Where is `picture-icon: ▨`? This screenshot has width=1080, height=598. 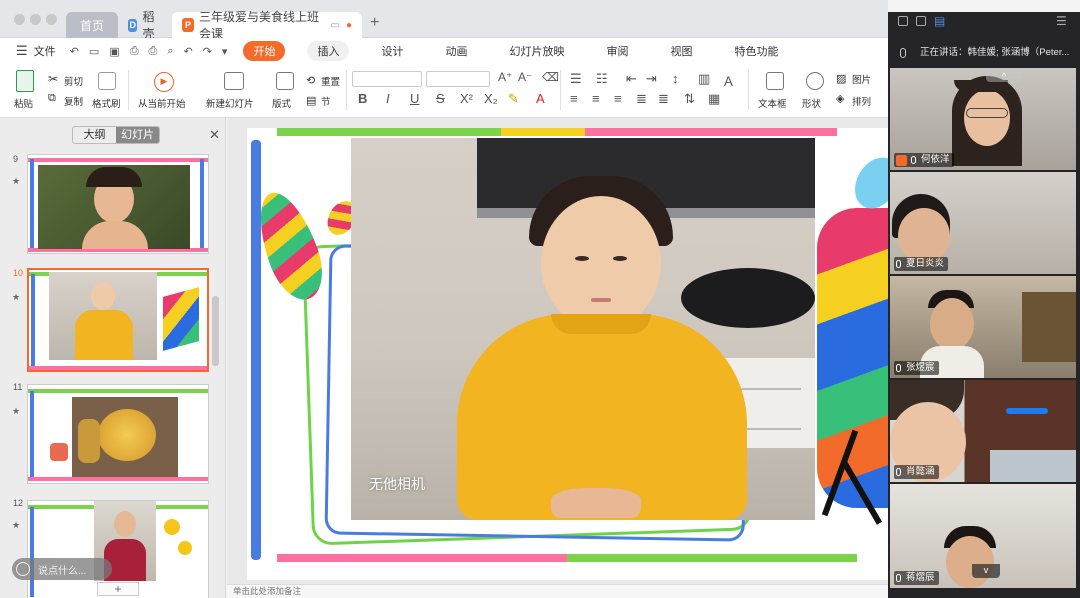
picture-icon: ▨ is located at coordinates (841, 78).